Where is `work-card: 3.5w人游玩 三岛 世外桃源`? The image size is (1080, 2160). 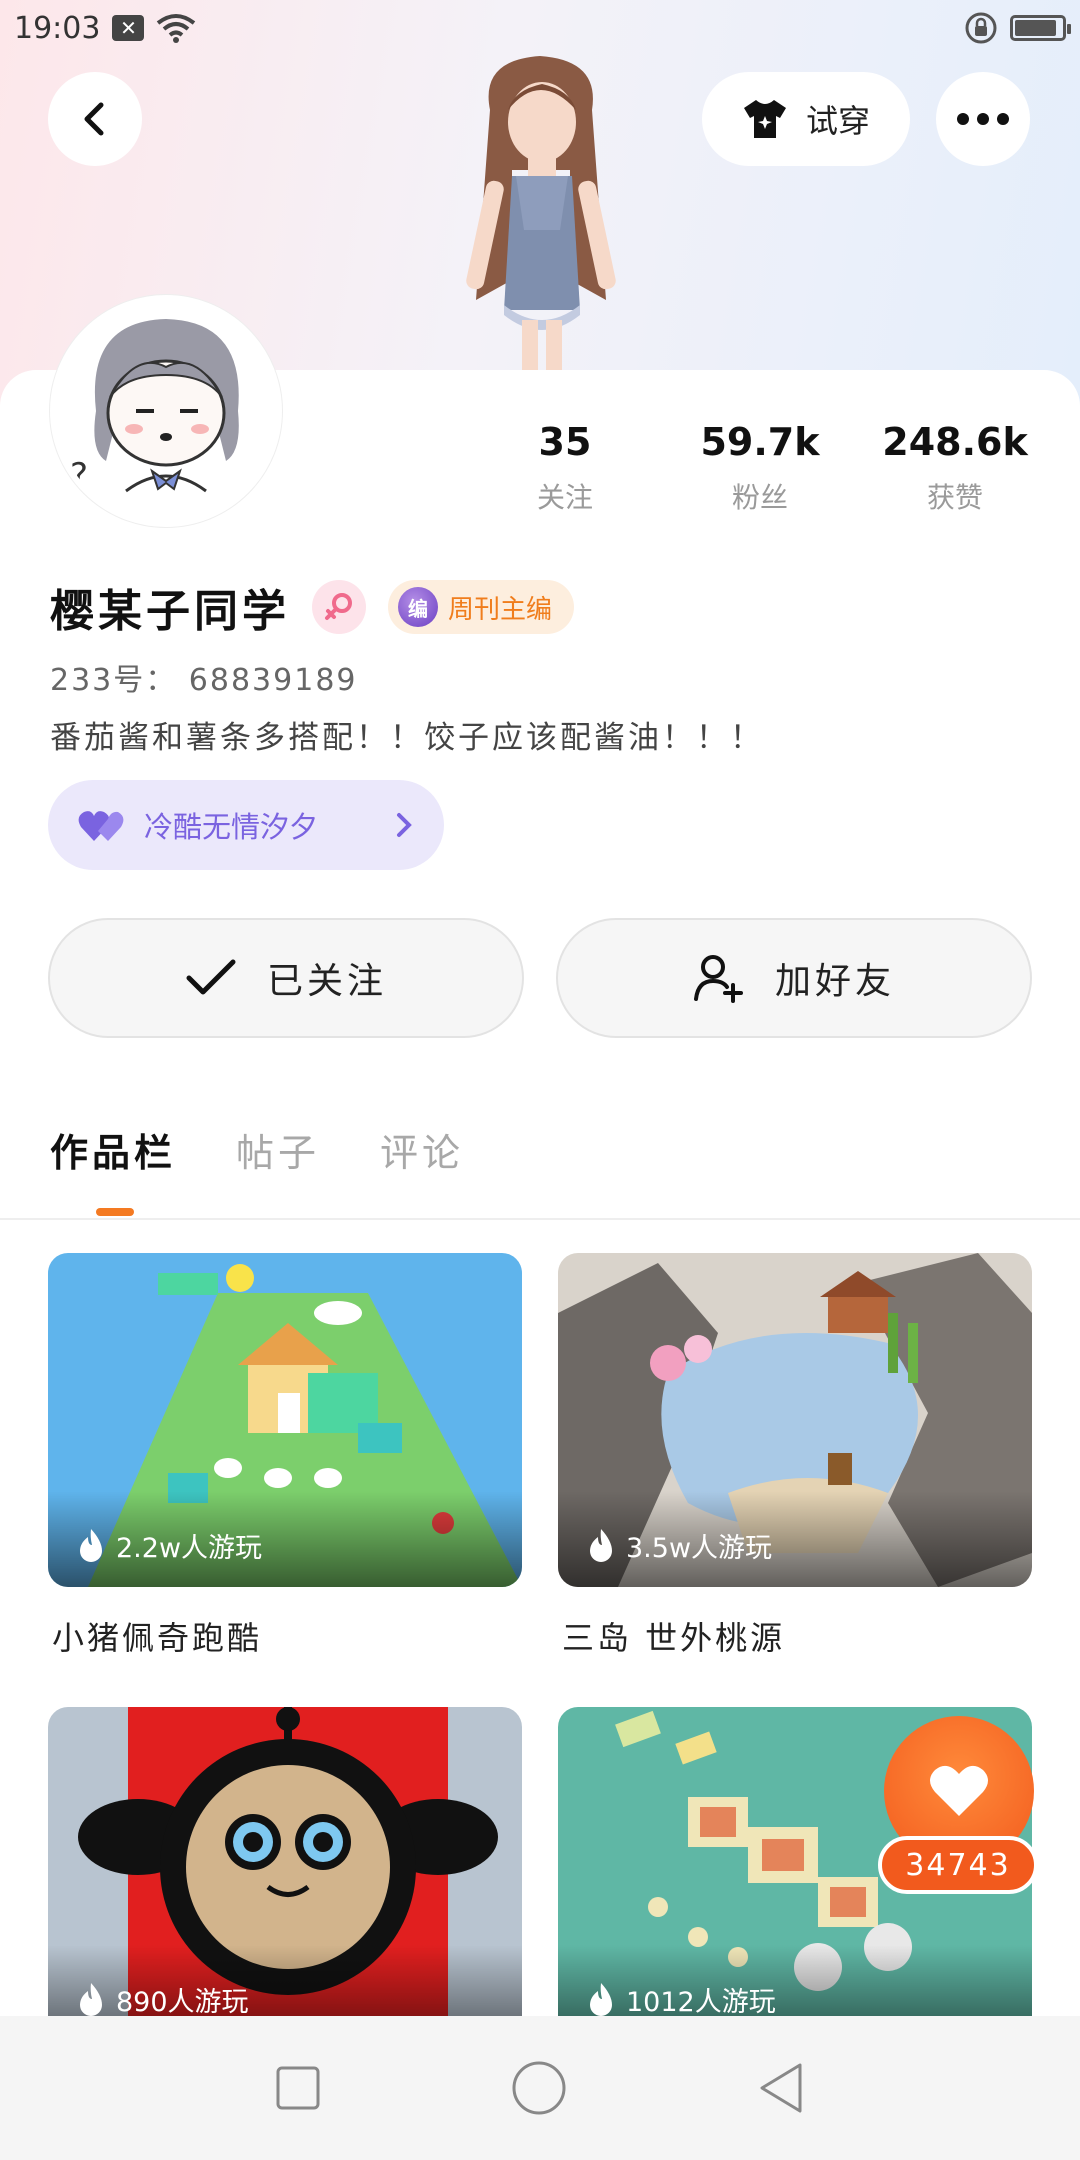
work-card: 3.5w人游玩 三岛 世外桃源 is located at coordinates (795, 1456).